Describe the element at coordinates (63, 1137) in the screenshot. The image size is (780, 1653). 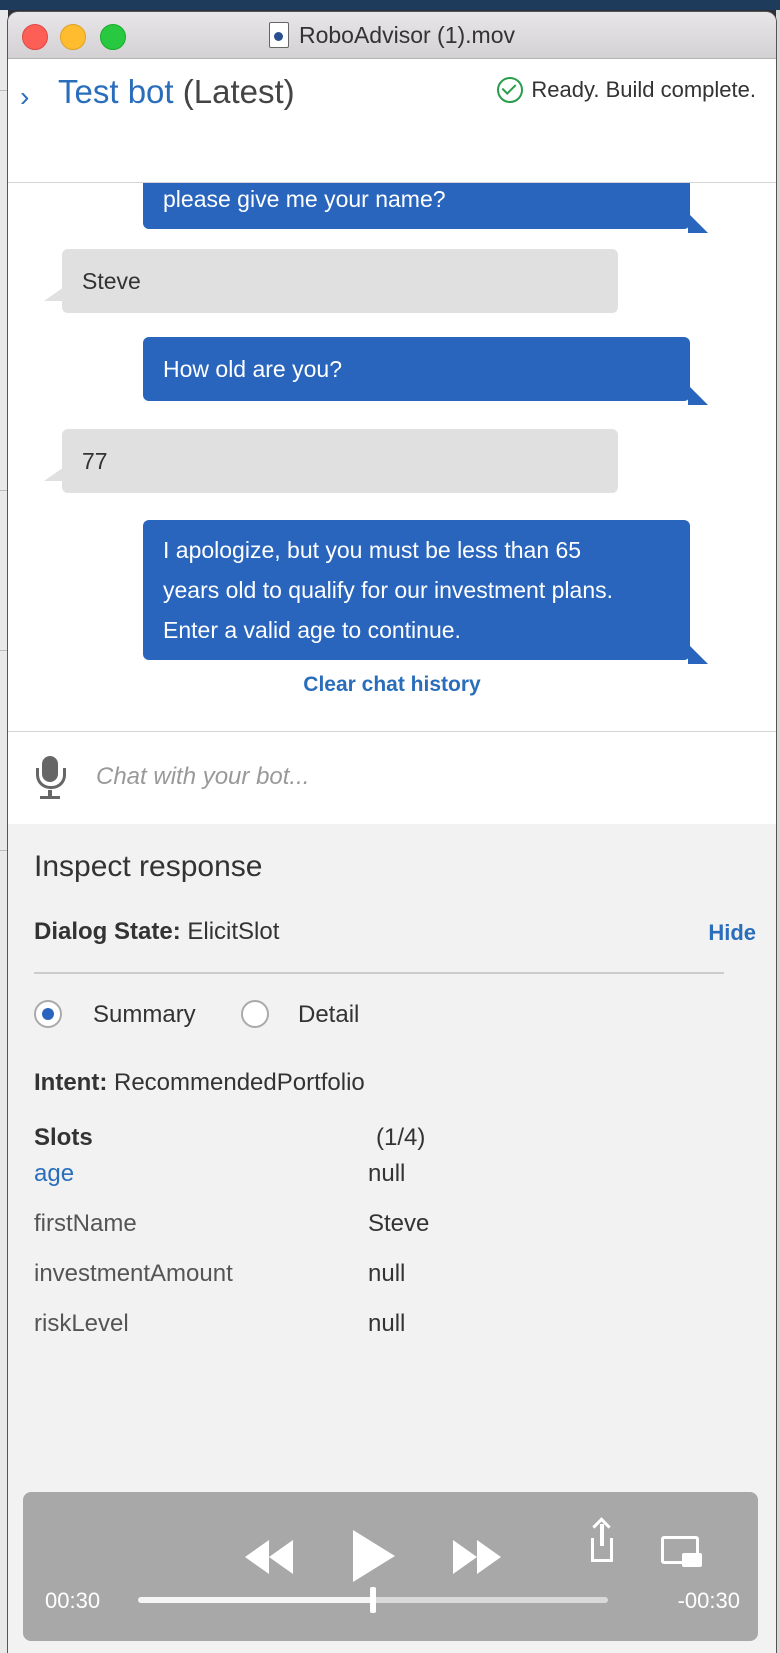
I see `slots-heading: Slots` at that location.